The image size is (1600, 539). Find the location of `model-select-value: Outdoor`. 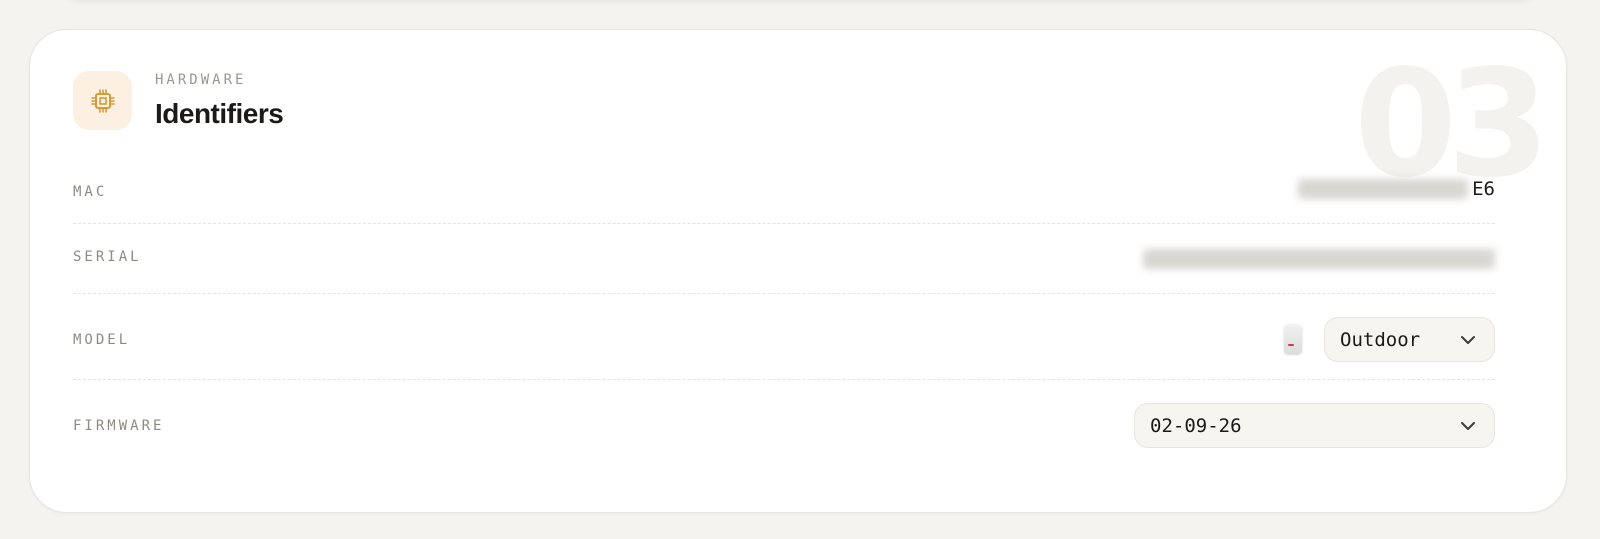

model-select-value: Outdoor is located at coordinates (1380, 339).